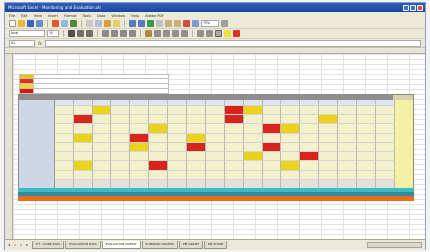  What do you see at coordinates (70, 16) in the screenshot?
I see `menu-format: Format` at bounding box center [70, 16].